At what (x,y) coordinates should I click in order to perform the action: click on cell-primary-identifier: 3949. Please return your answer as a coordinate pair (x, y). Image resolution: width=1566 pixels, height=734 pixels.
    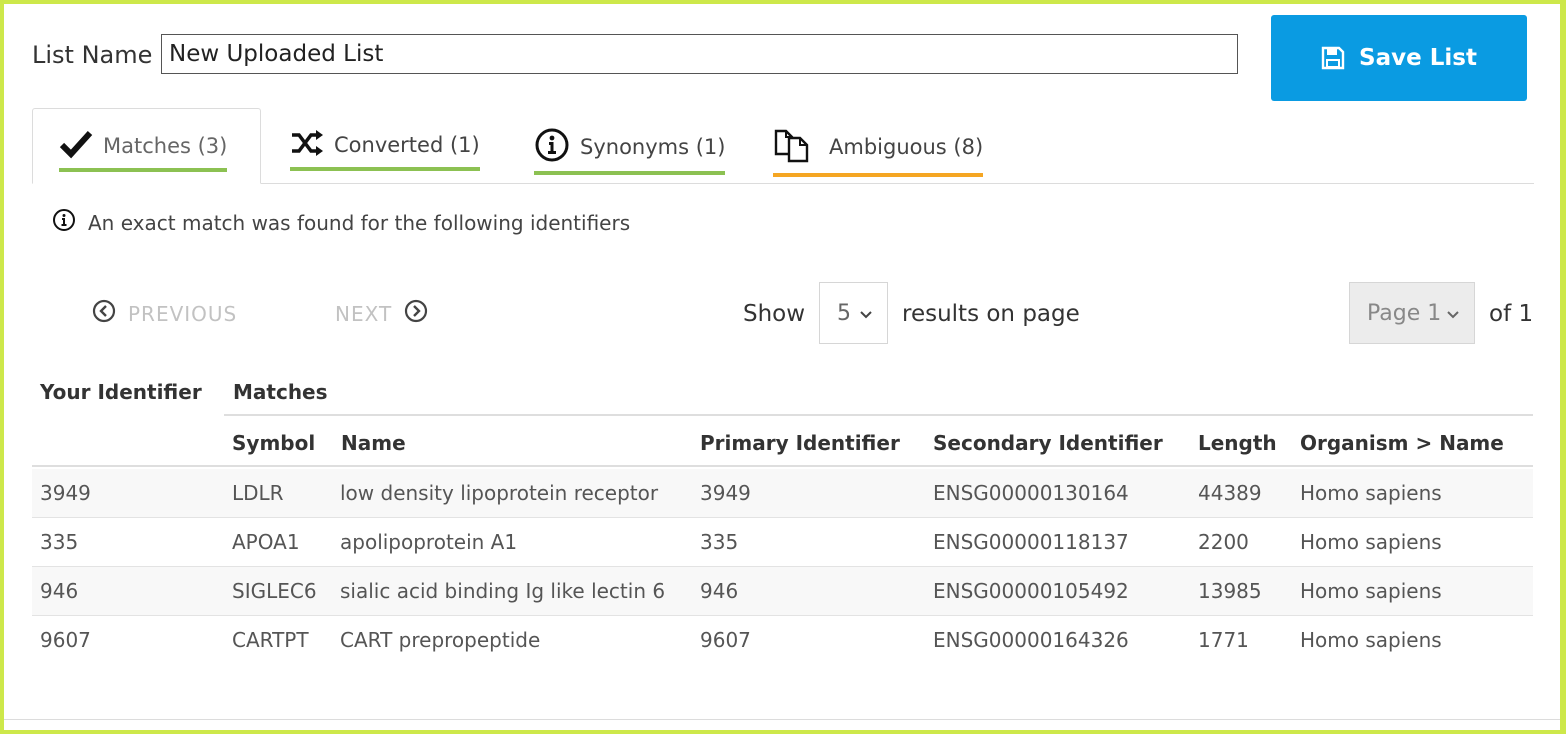
    Looking at the image, I should click on (725, 493).